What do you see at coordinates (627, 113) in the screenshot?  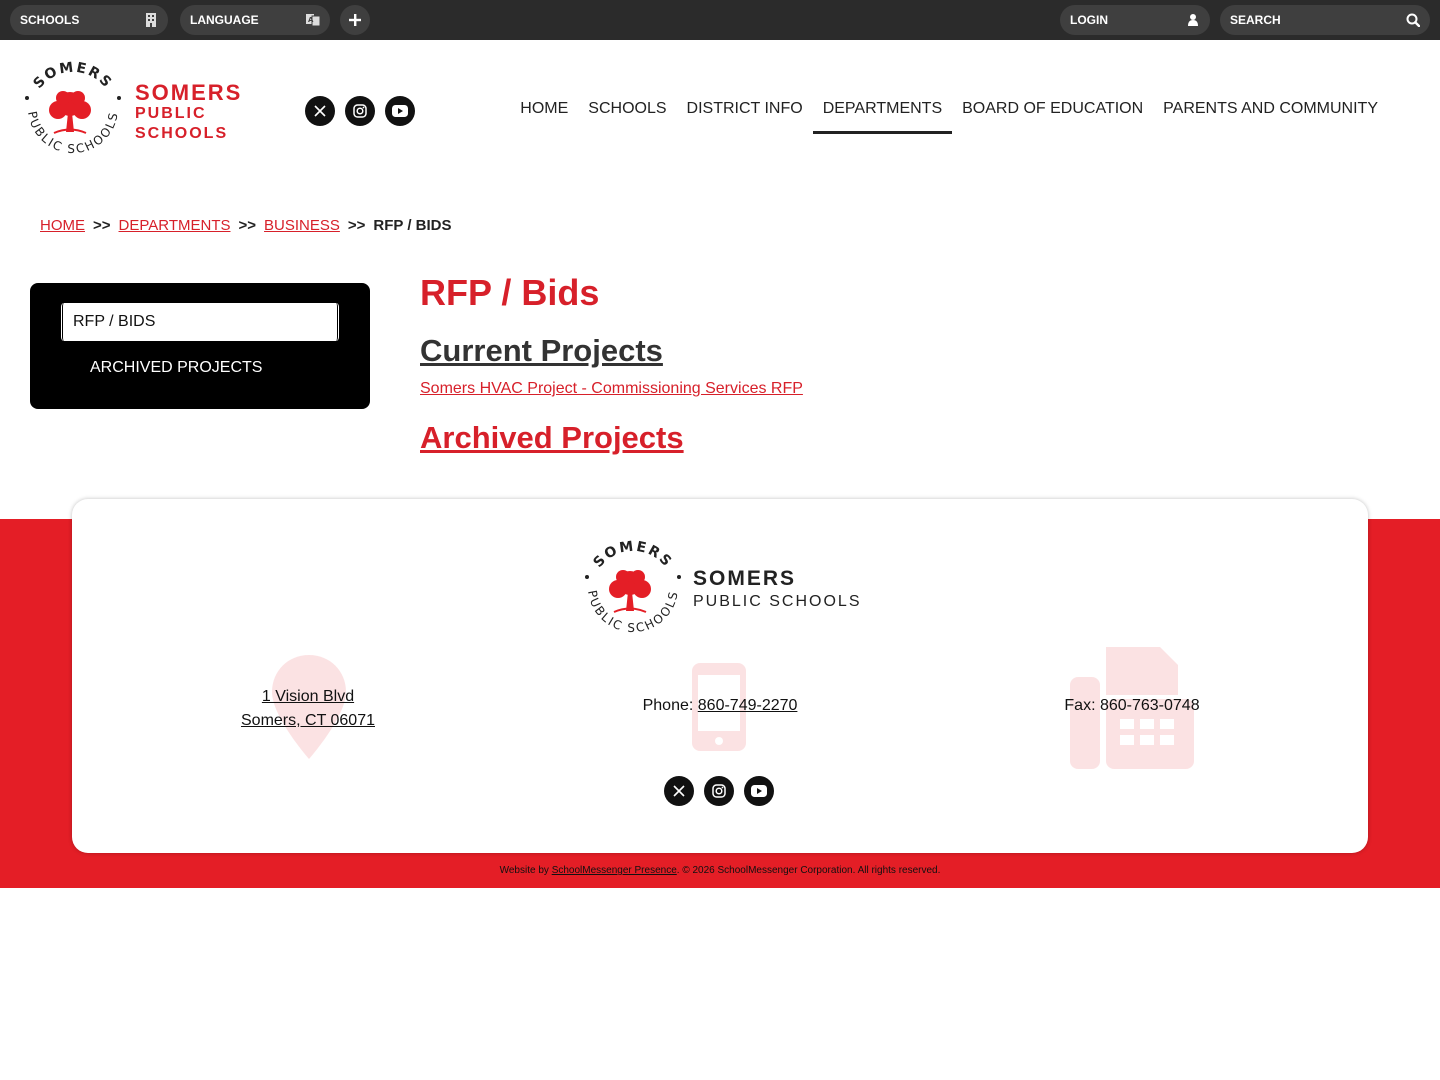 I see `nav-schools: SCHOOLS` at bounding box center [627, 113].